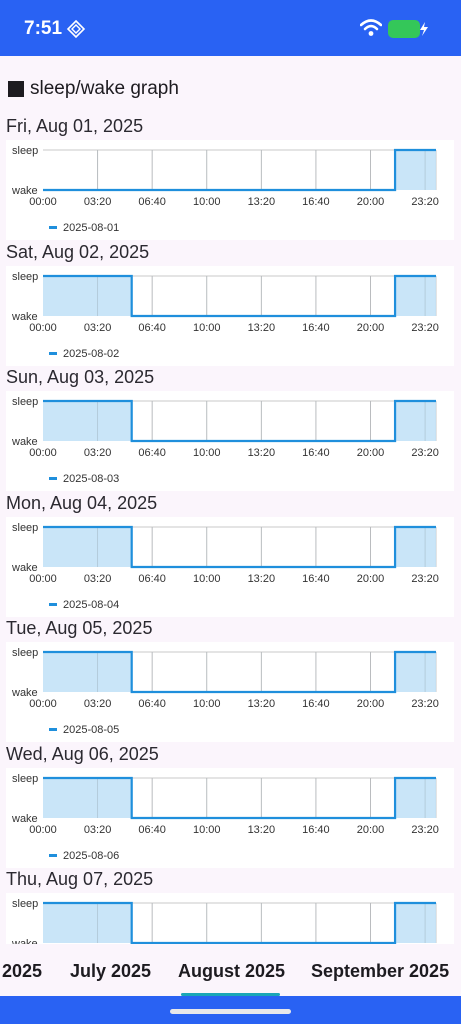 Image resolution: width=461 pixels, height=1024 pixels. Describe the element at coordinates (91, 228) in the screenshot. I see `legend-label: 2025-08-01` at that location.